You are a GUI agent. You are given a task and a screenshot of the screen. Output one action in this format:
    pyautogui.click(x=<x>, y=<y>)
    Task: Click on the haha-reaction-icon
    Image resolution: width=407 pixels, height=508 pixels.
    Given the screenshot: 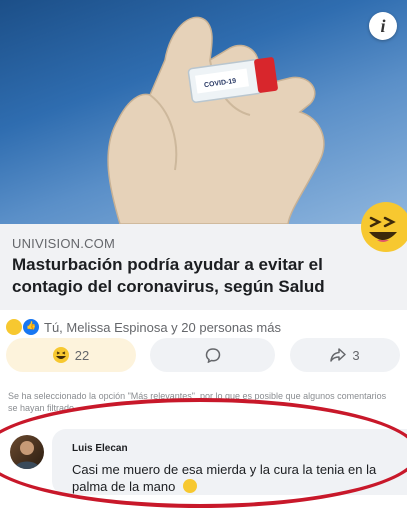 What is the action you would take?
    pyautogui.click(x=14, y=327)
    